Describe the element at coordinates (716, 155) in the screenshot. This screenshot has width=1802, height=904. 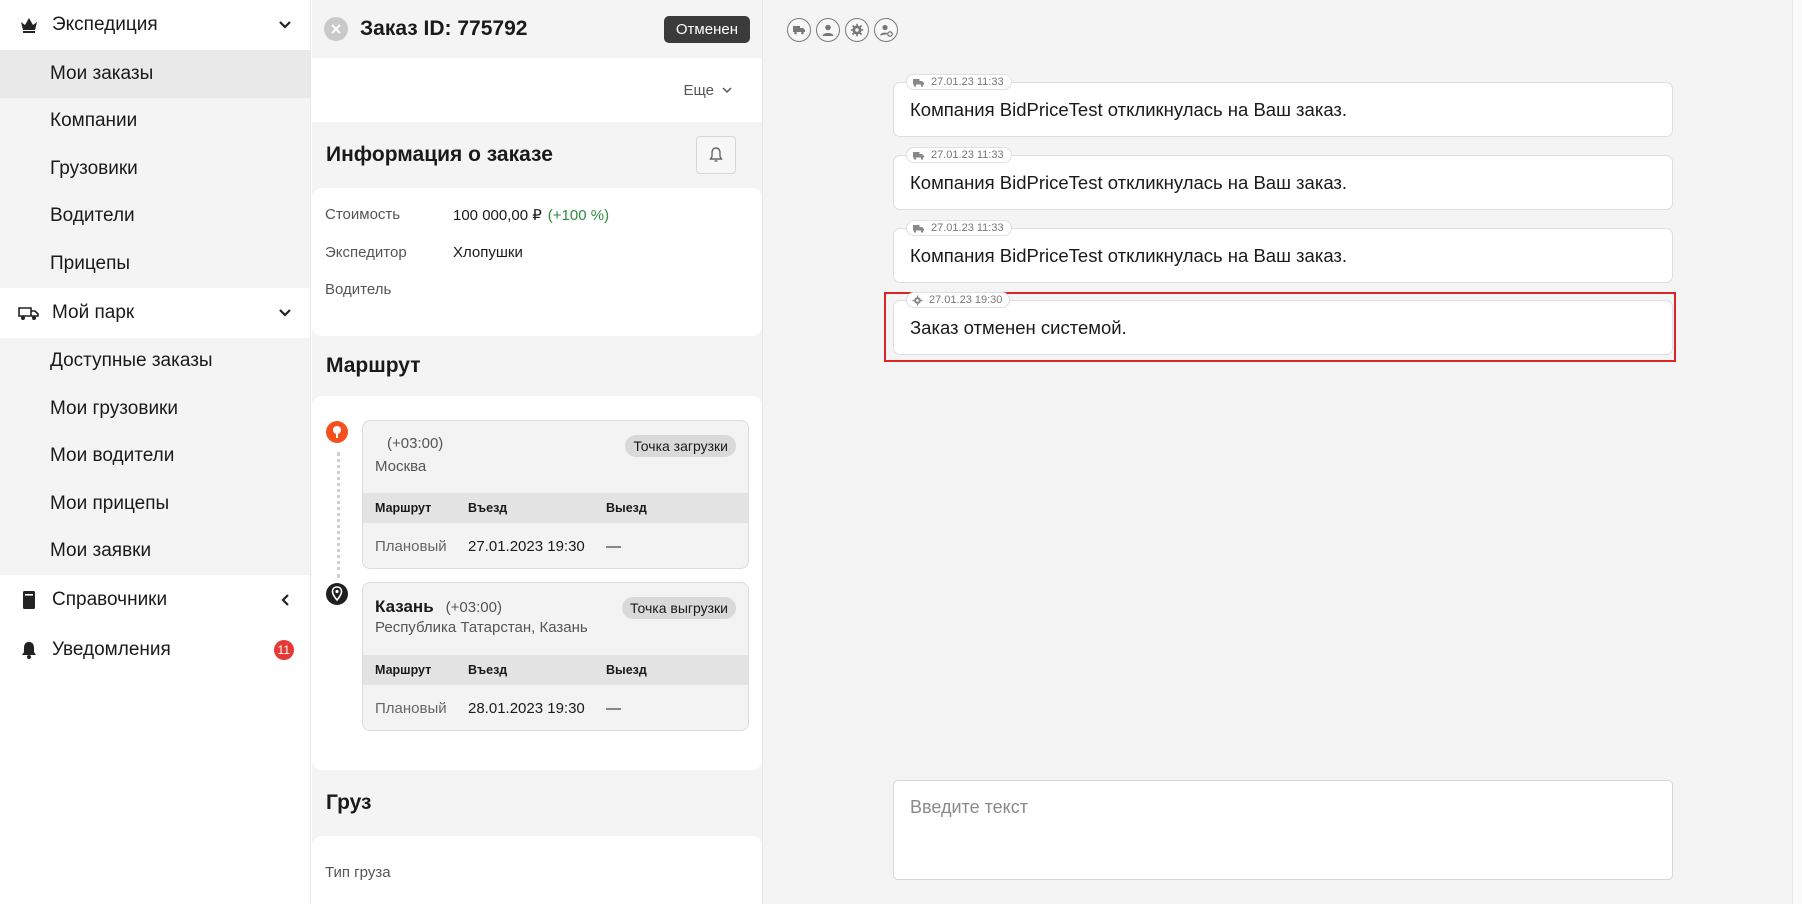
I see `subscribe-bell-button` at that location.